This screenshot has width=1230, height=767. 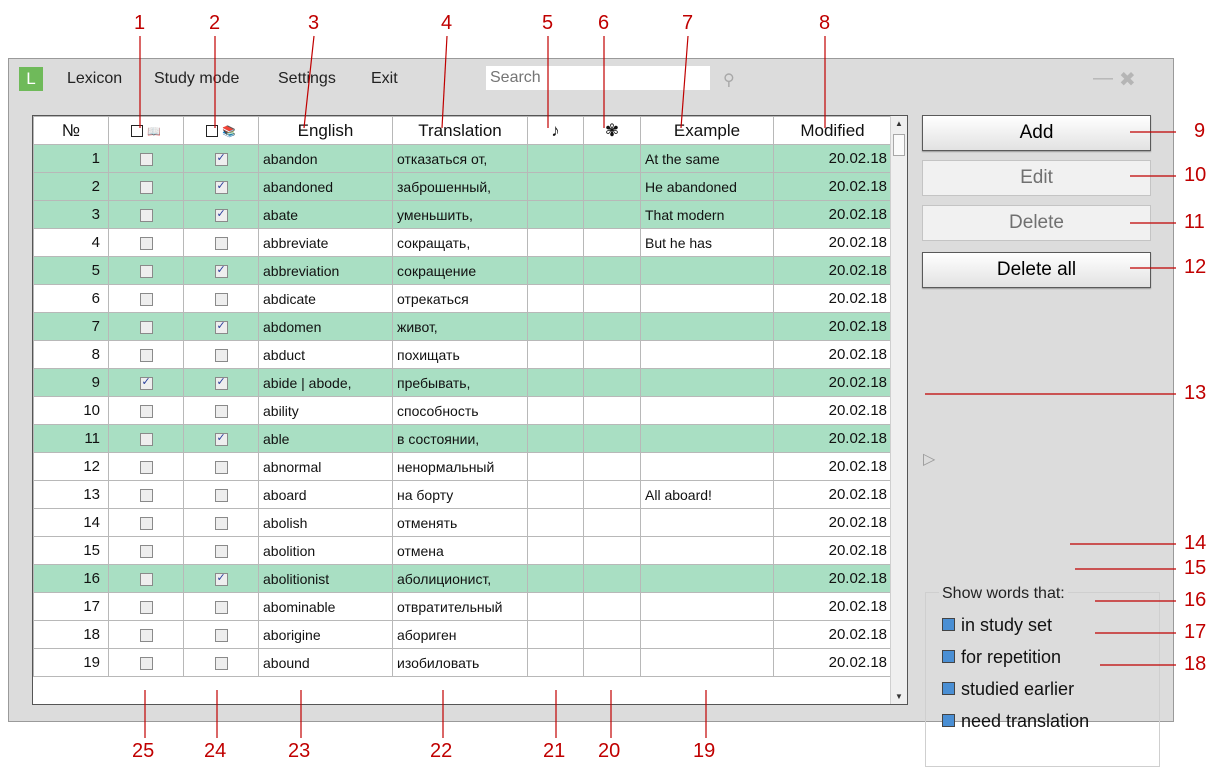 What do you see at coordinates (1195, 393) in the screenshot?
I see `callout-13: 13` at bounding box center [1195, 393].